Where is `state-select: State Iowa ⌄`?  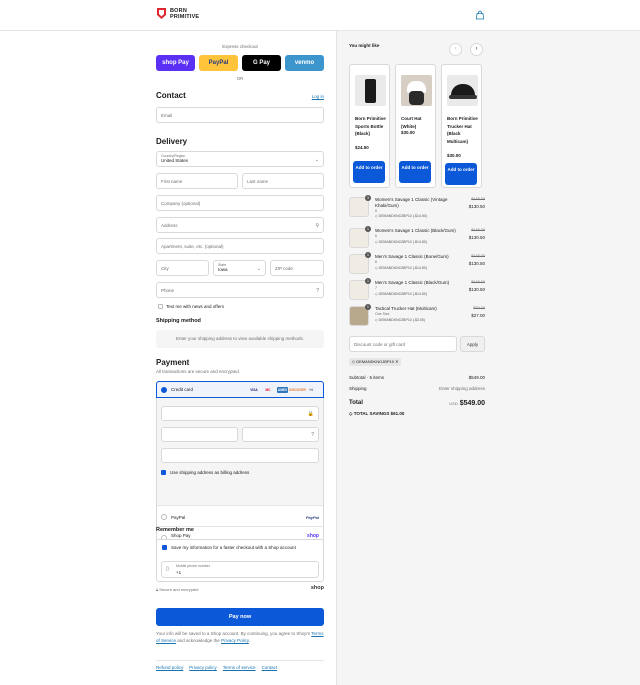
state-select: State Iowa ⌄ is located at coordinates (239, 268).